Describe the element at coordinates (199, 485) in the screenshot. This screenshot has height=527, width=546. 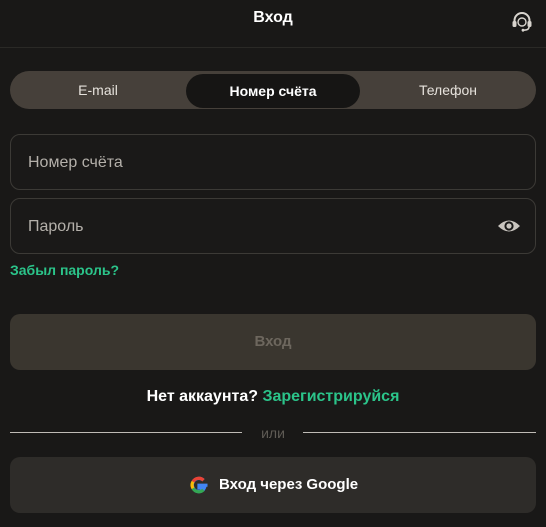
I see `google-icon` at that location.